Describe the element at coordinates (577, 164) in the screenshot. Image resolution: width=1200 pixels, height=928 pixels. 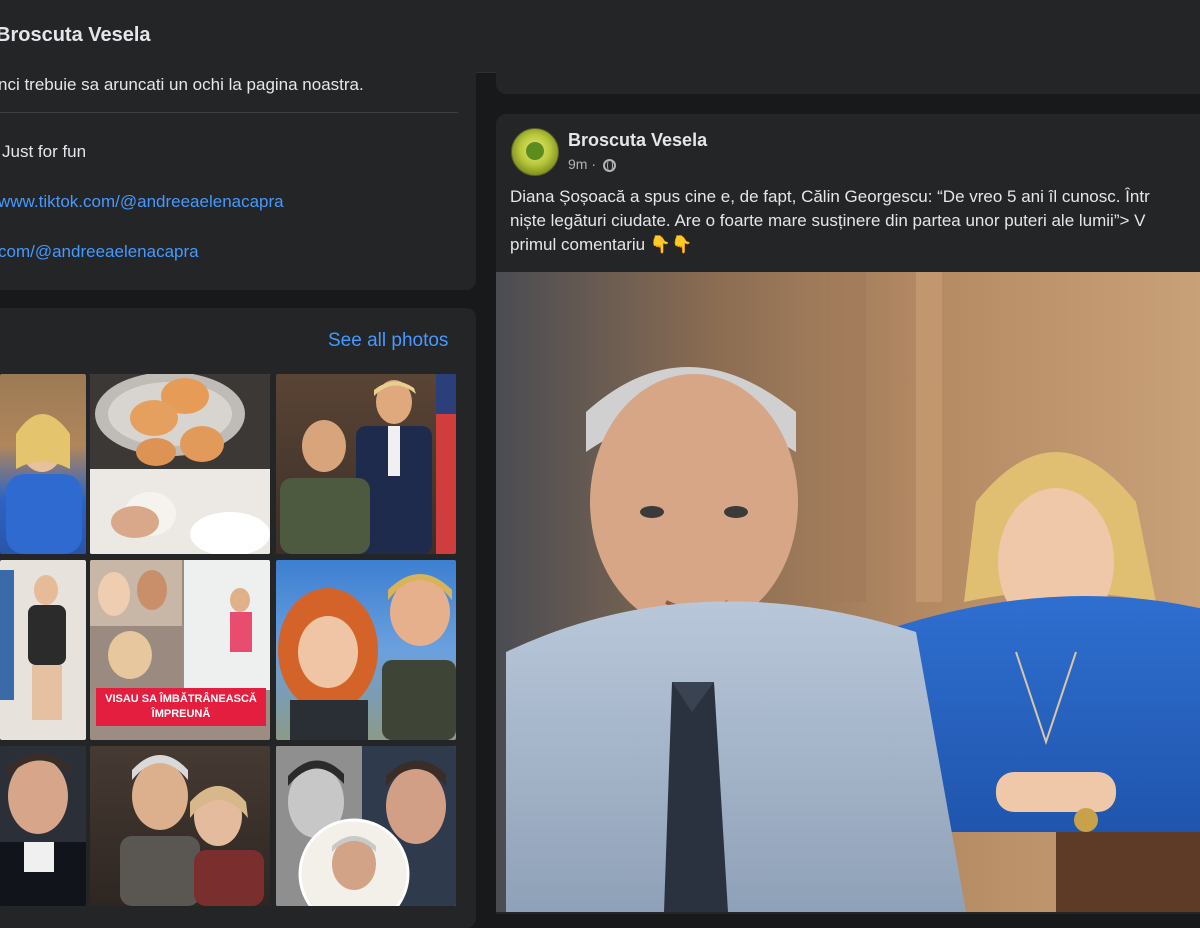
I see `post-timestamp: 9m` at that location.